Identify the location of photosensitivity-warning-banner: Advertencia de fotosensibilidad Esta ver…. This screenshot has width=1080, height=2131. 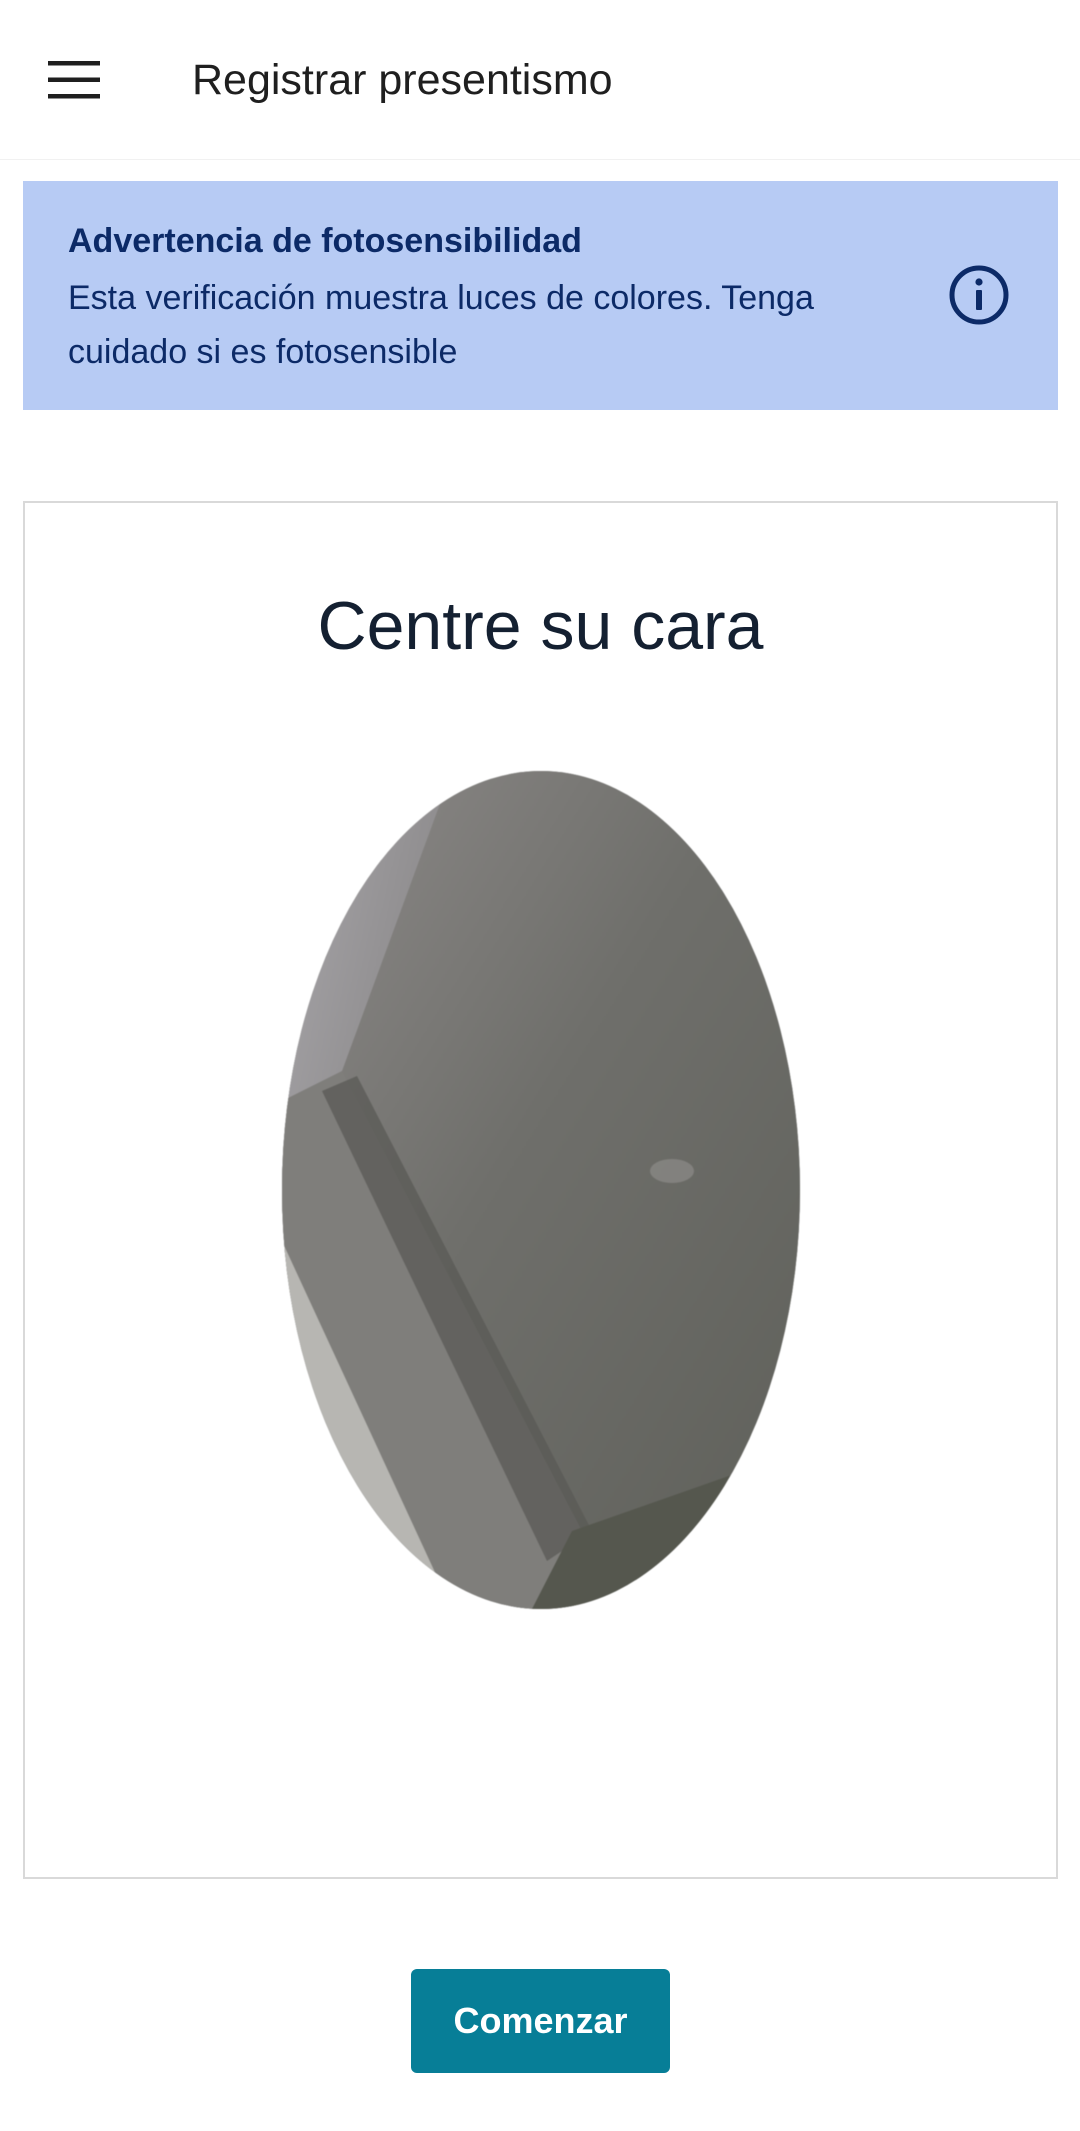
(540, 295).